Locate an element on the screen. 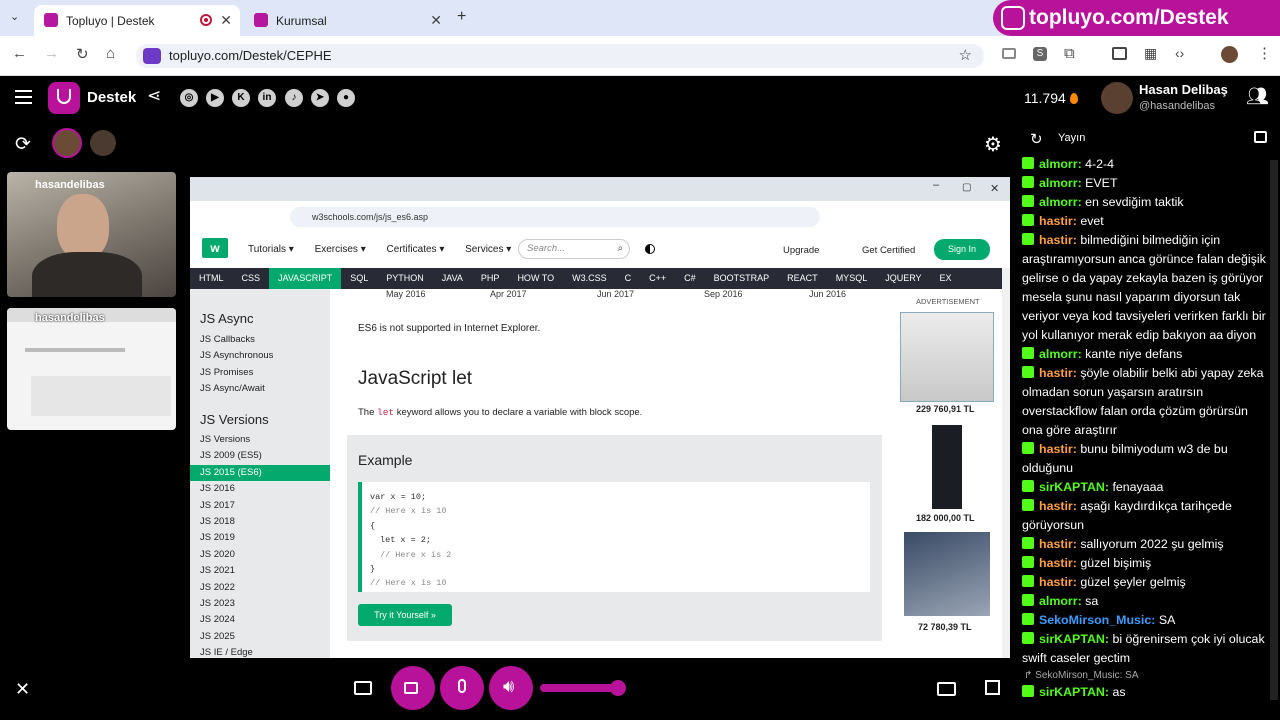 This screenshot has height=720, width=1280. telegram-icon: ➤ is located at coordinates (320, 98).